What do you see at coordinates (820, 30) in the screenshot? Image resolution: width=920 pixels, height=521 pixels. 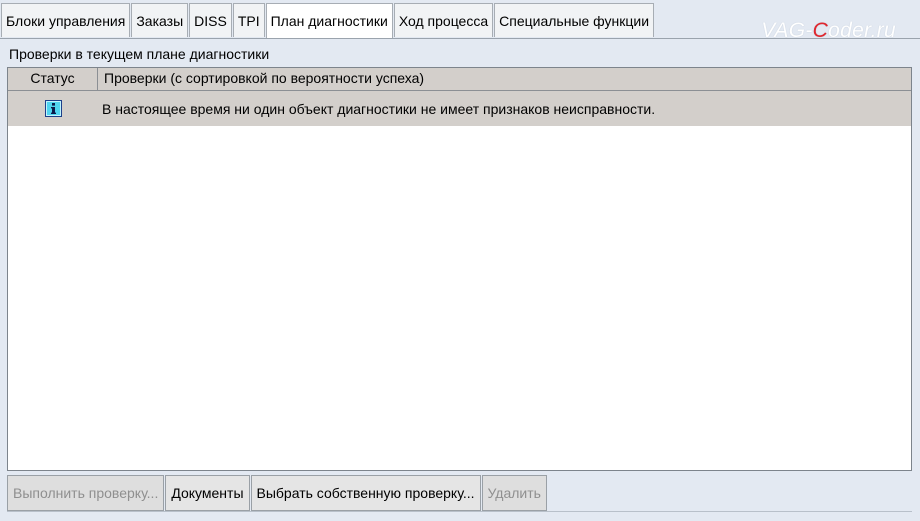 I see `watermark-accent: C` at bounding box center [820, 30].